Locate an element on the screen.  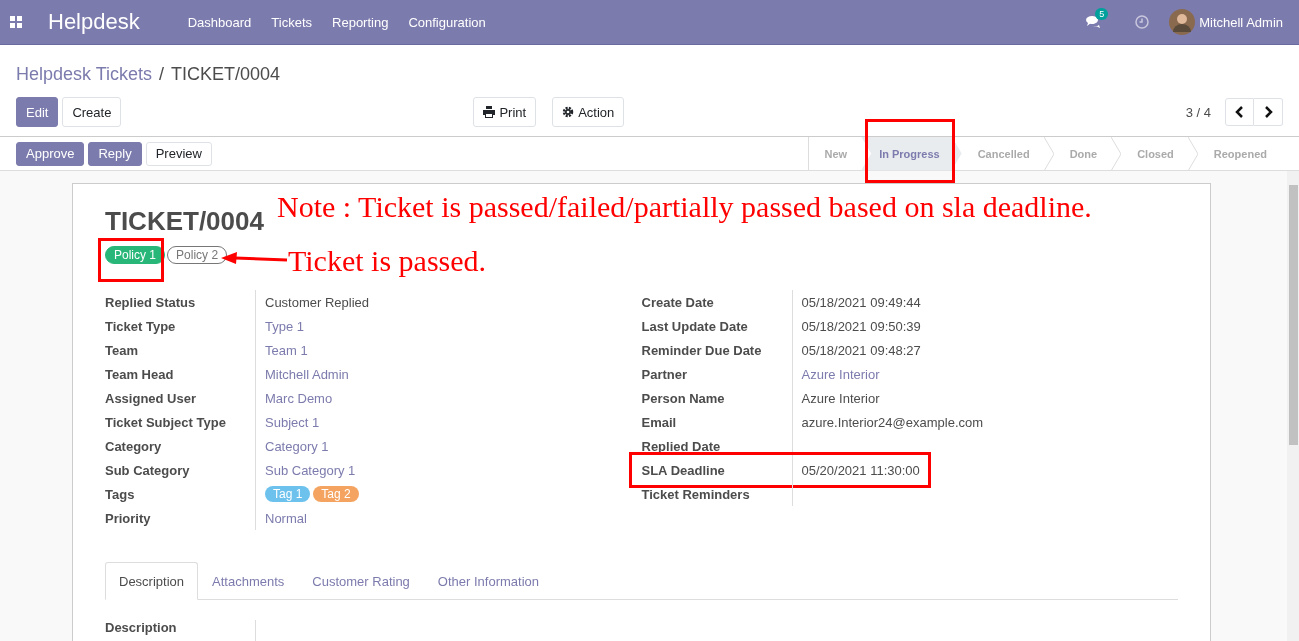
chevron-left-icon is located at coordinates (1239, 112).